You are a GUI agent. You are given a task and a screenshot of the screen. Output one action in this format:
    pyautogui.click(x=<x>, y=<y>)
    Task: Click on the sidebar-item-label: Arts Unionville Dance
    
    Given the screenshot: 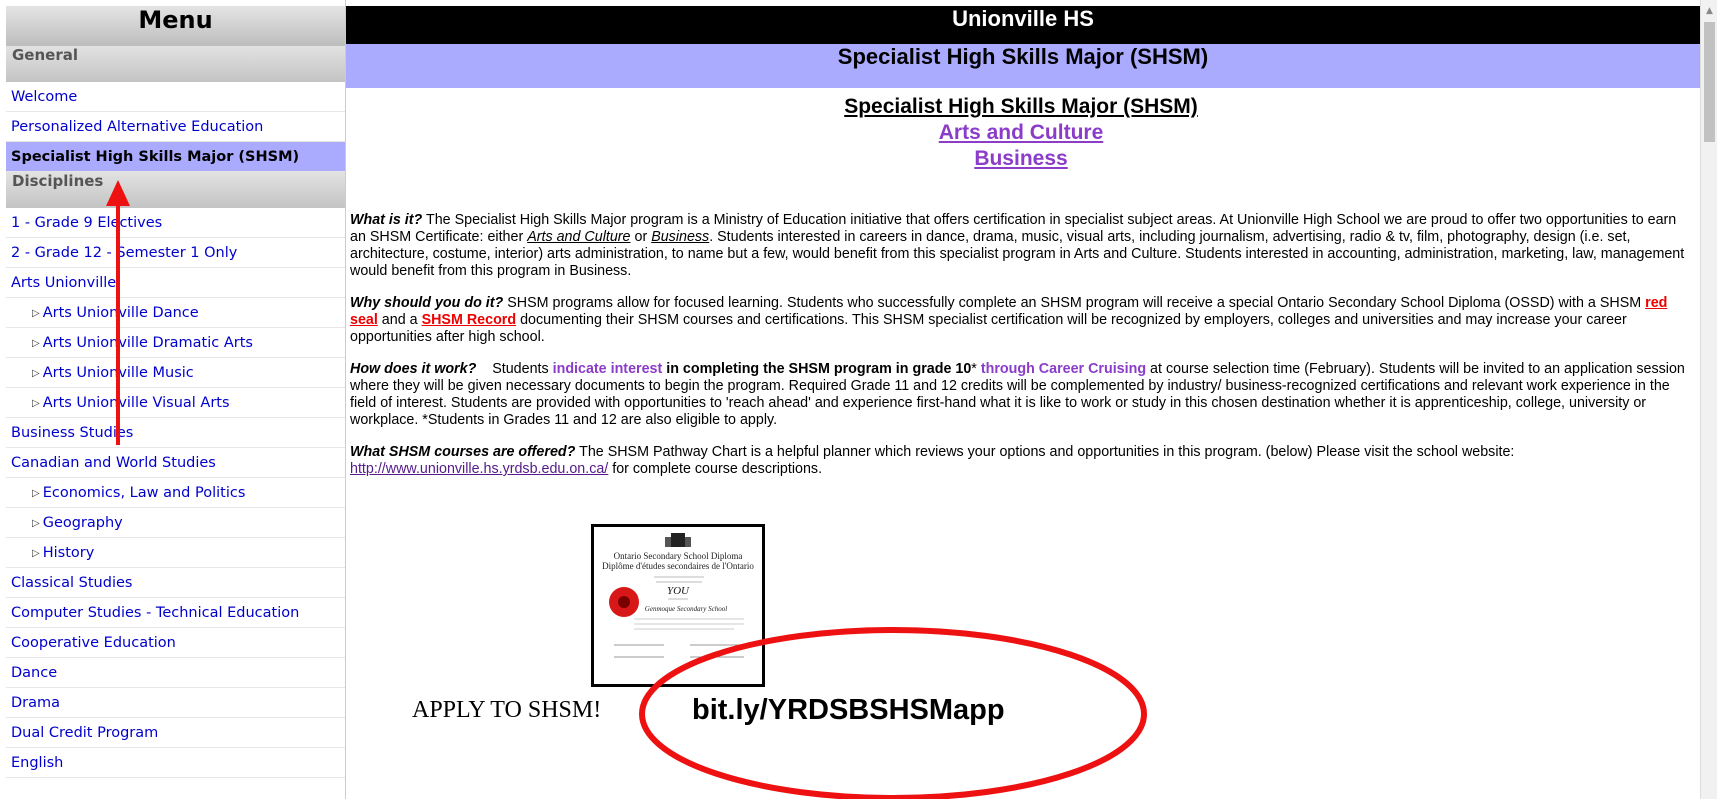 What is the action you would take?
    pyautogui.click(x=120, y=313)
    